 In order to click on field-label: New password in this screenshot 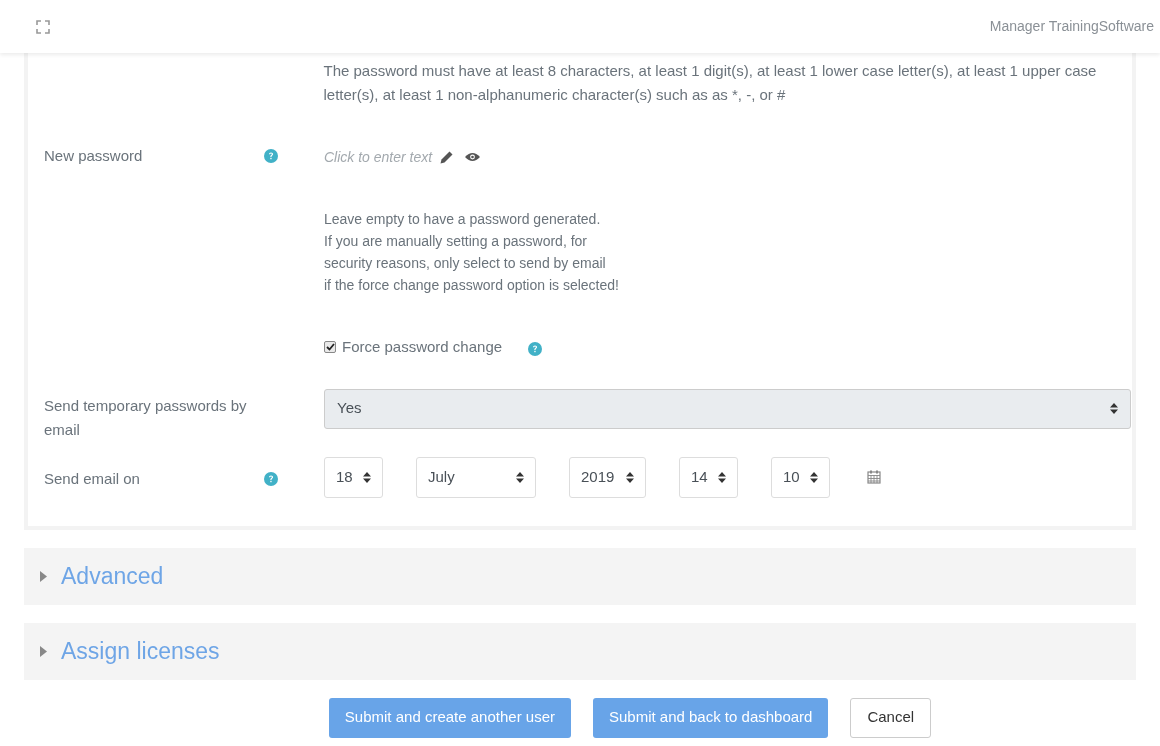, I will do `click(94, 156)`.